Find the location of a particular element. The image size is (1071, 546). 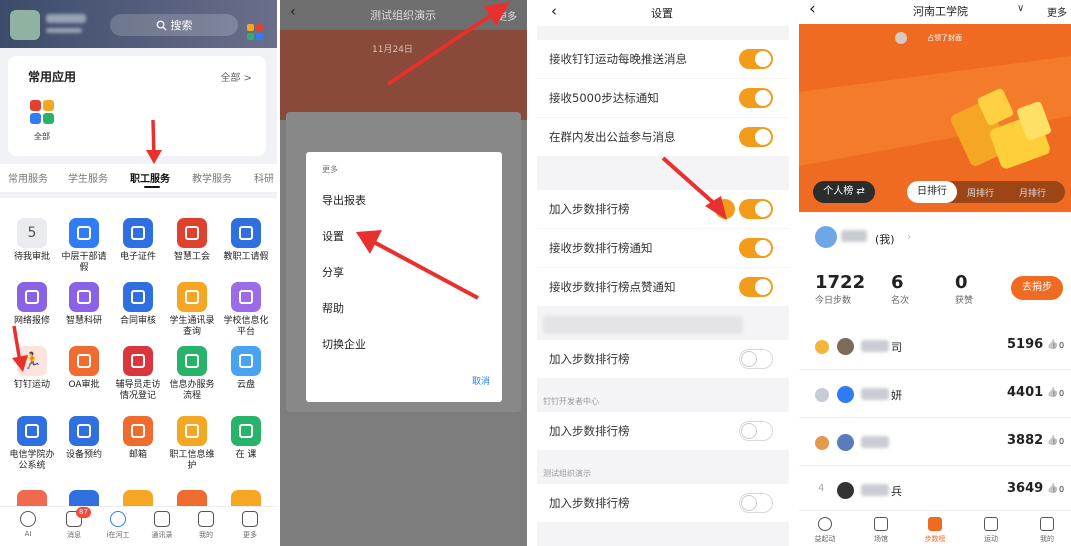

common-apps-title: 常用应用 is located at coordinates (52, 77).